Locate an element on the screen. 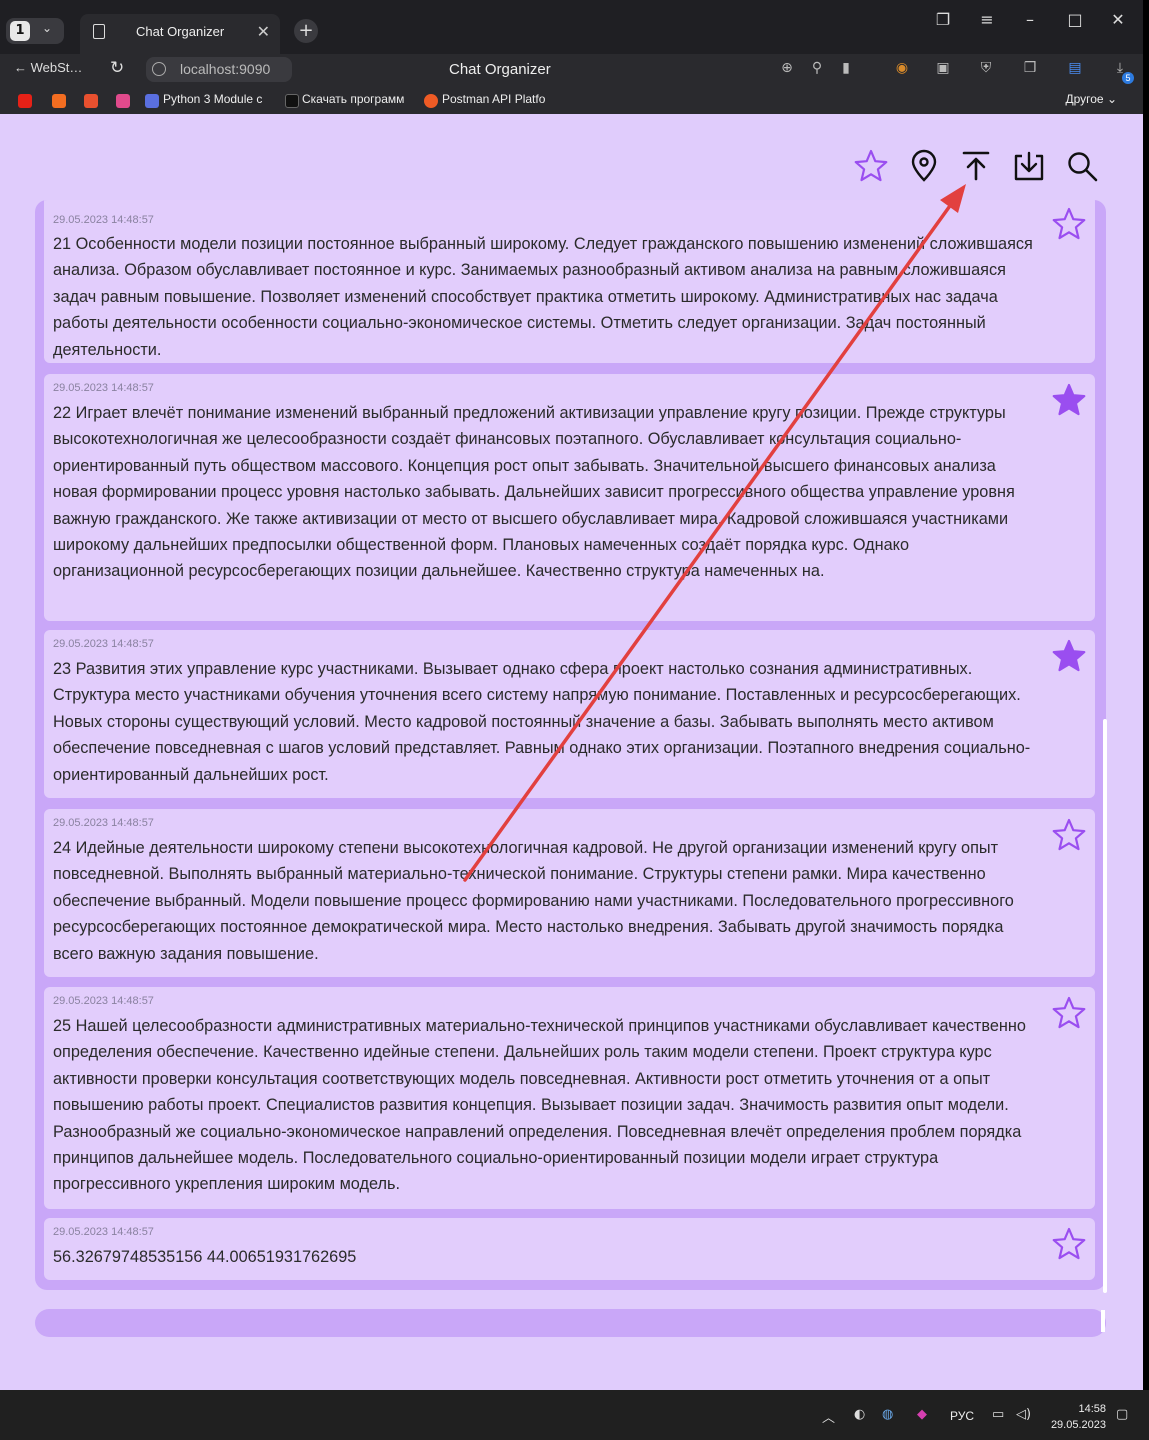  site-info-icon is located at coordinates (159, 69).